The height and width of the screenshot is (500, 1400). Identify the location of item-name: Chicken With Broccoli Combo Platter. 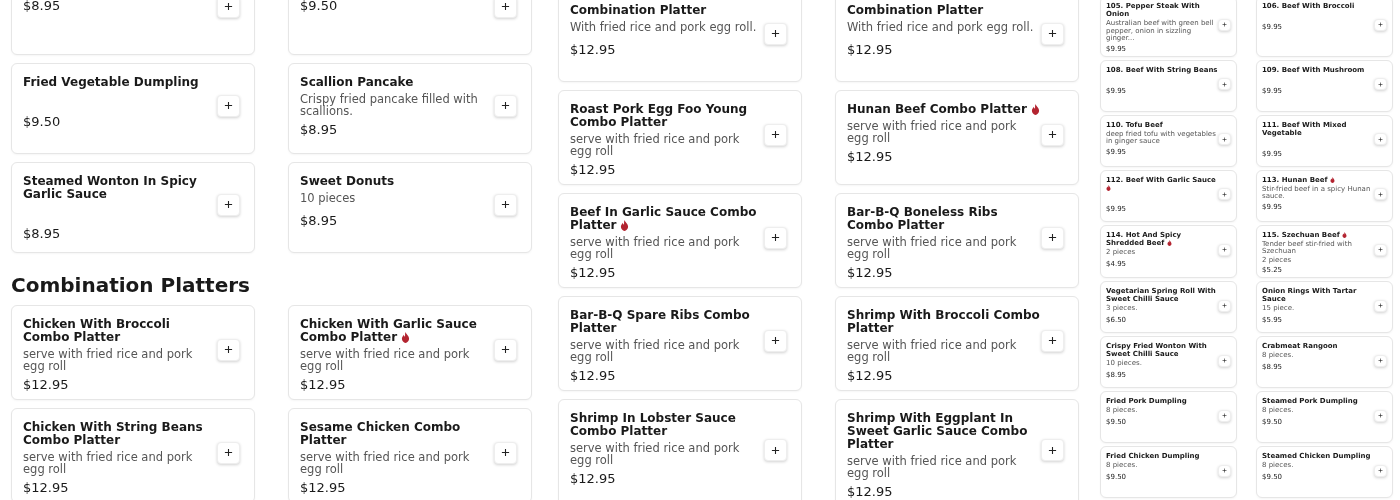
(96, 330).